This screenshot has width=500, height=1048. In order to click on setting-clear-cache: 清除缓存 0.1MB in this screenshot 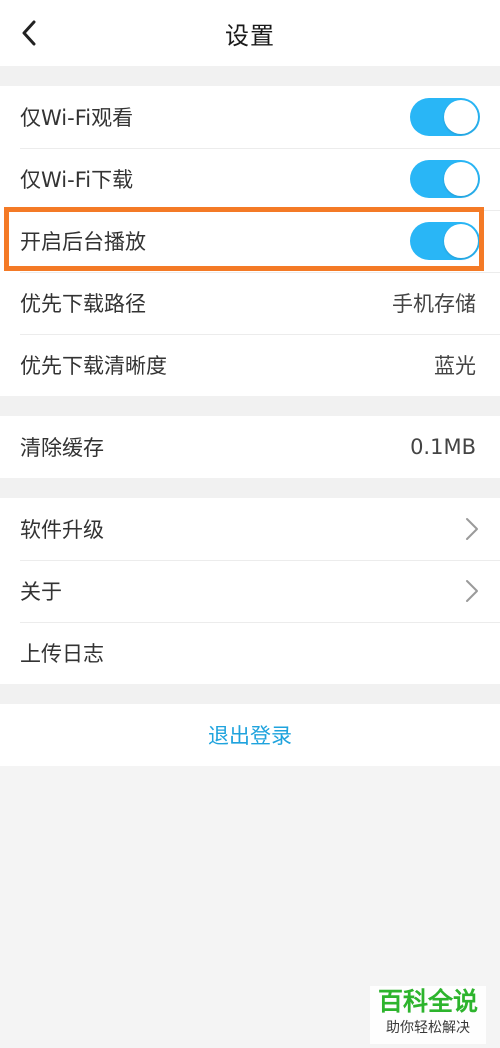, I will do `click(250, 447)`.